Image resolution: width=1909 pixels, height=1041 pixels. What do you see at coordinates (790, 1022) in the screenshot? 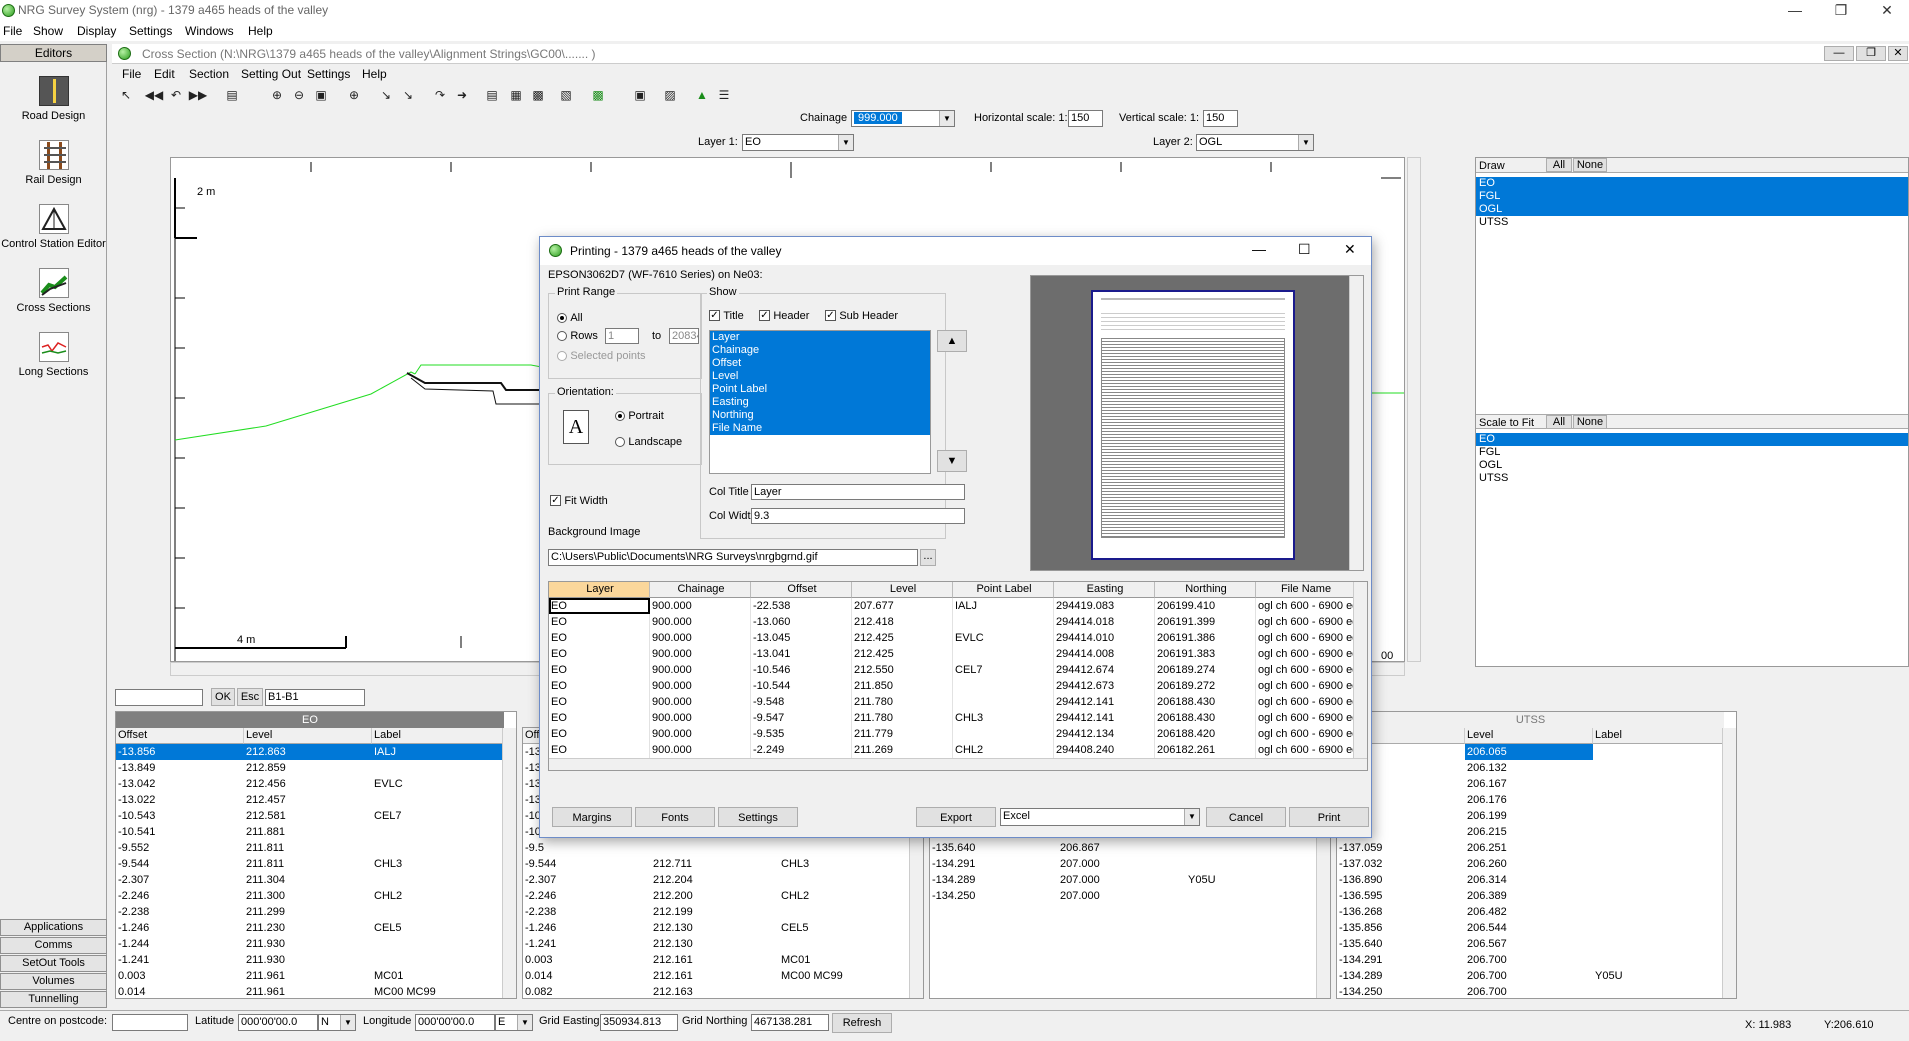
I see `grid-northing-input: 467138.281` at bounding box center [790, 1022].